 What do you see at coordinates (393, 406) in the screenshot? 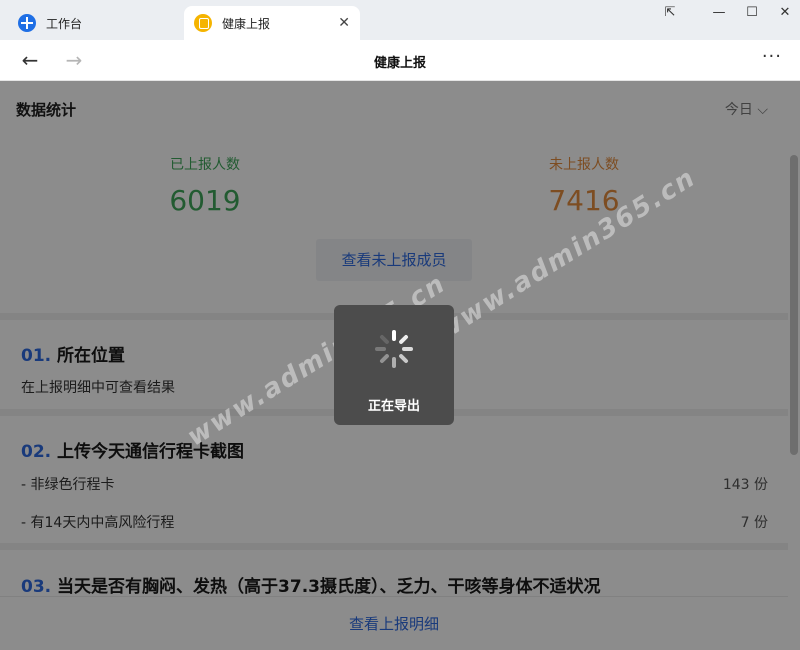
I see `toast-message: 正在导出` at bounding box center [393, 406].